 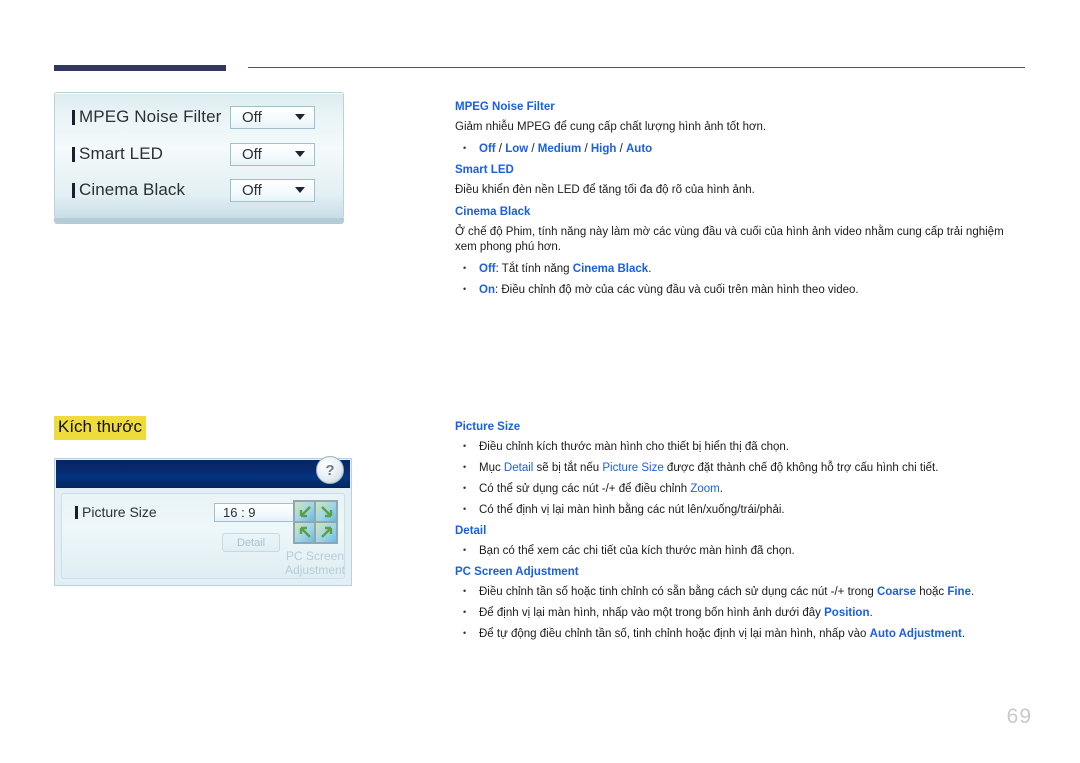 I want to click on doc-highlight-term: Auto Adjustment, so click(x=915, y=634).